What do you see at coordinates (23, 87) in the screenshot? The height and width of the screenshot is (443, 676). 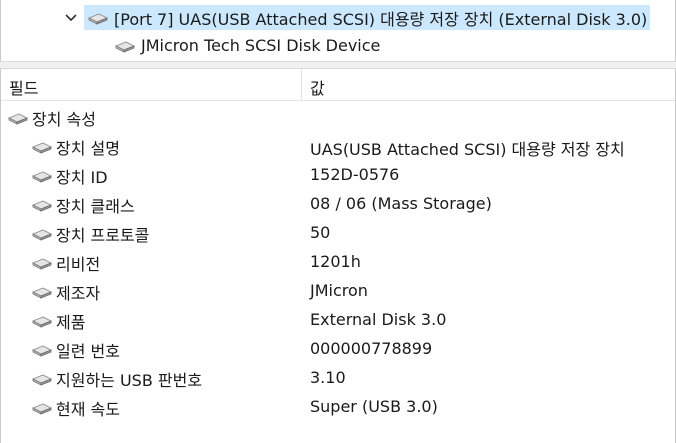 I see `column-header-field: 필드` at bounding box center [23, 87].